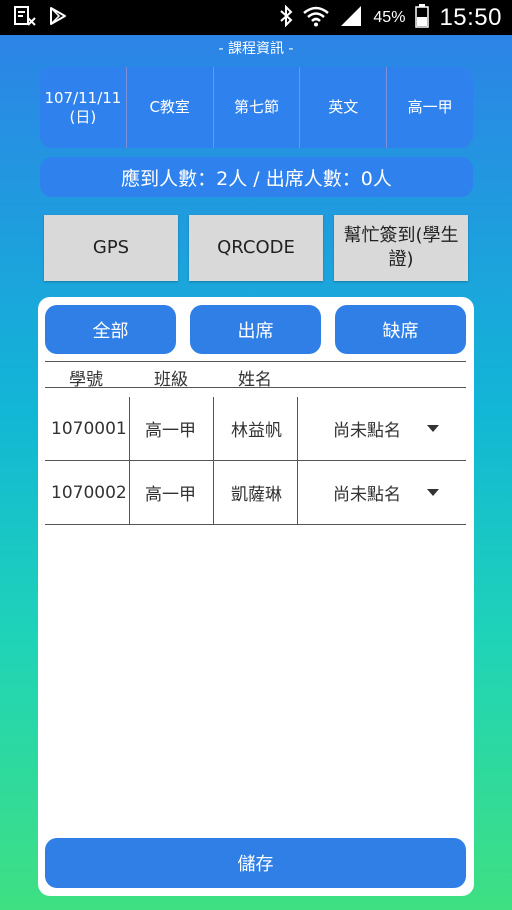  What do you see at coordinates (401, 248) in the screenshot?
I see `help-checkin-button: 幫忙簽到(學生證)` at bounding box center [401, 248].